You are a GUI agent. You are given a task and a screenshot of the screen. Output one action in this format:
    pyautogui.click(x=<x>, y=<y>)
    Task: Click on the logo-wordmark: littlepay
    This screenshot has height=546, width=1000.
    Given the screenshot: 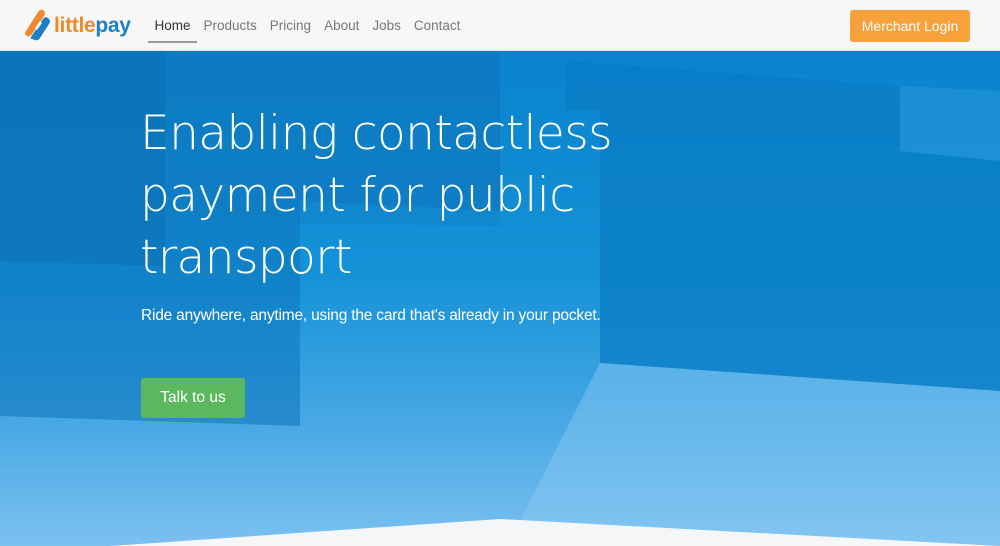 What is the action you would take?
    pyautogui.click(x=92, y=25)
    